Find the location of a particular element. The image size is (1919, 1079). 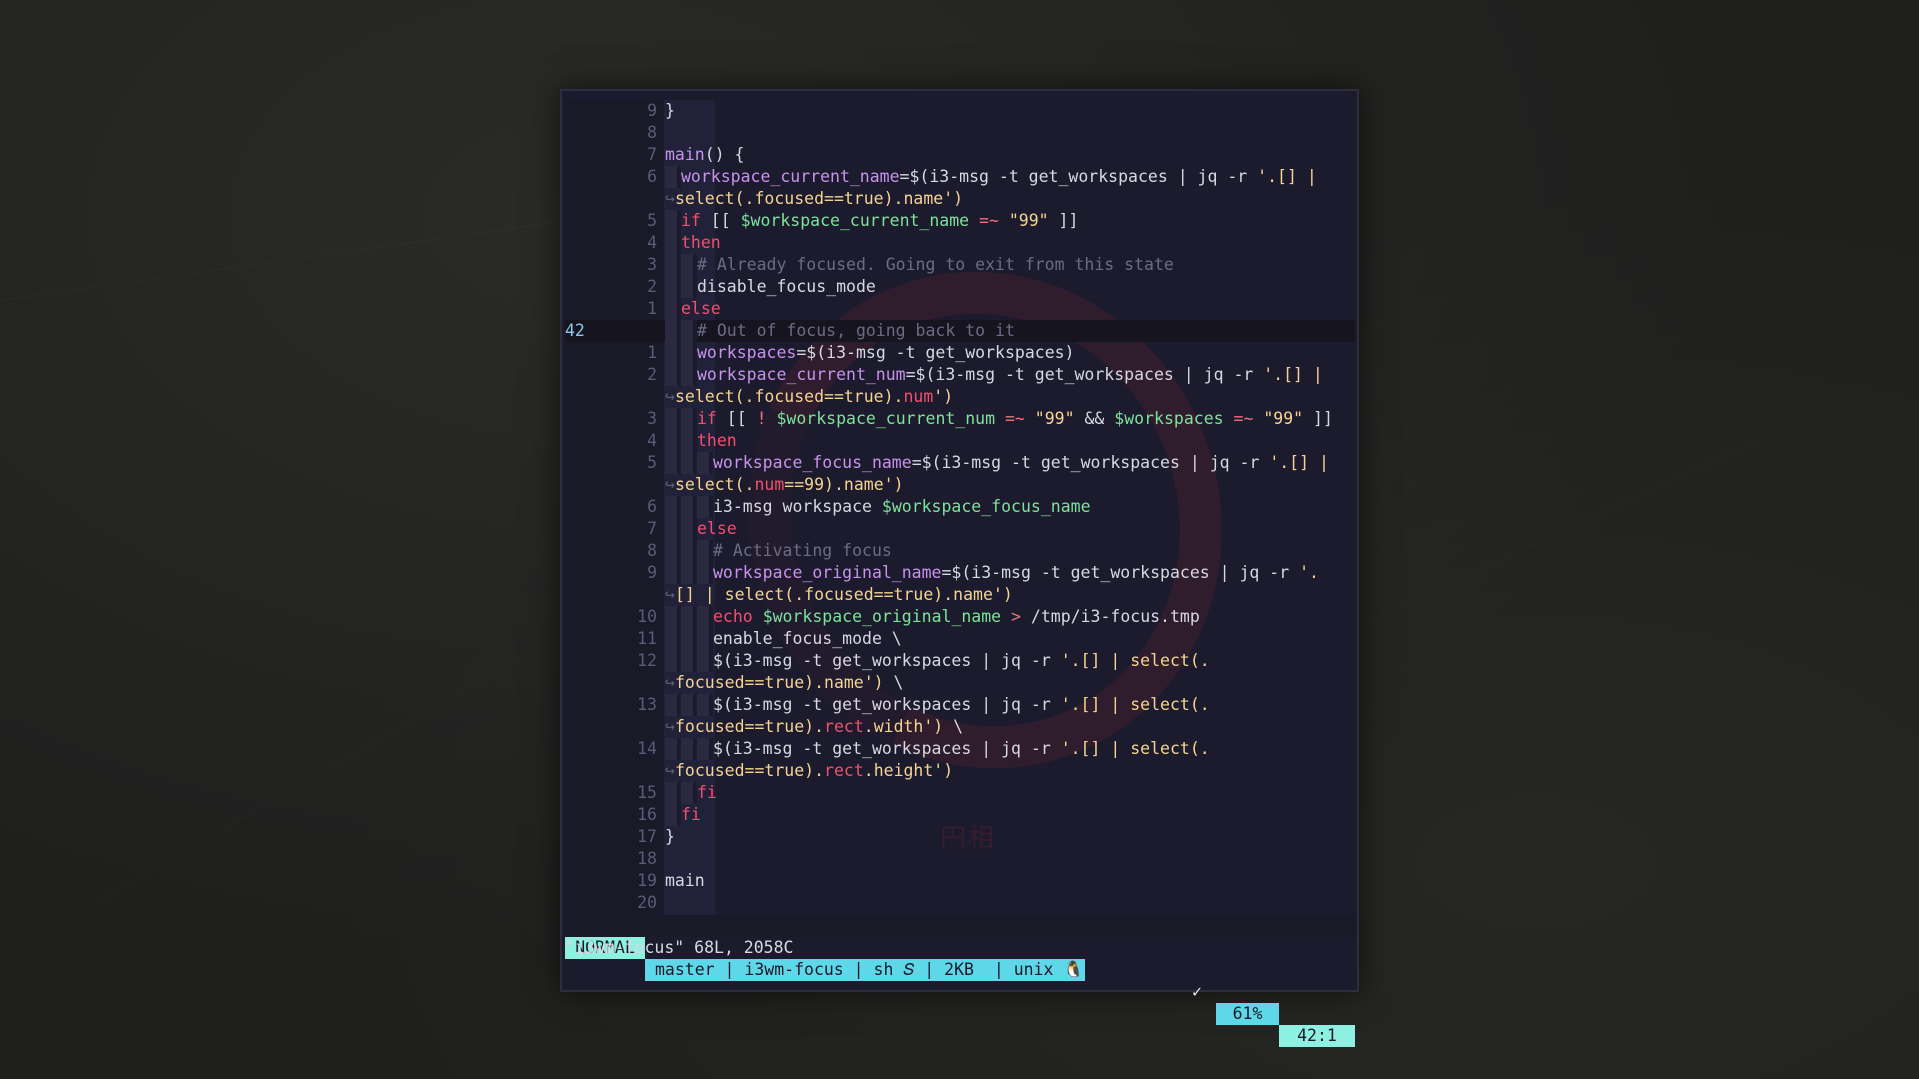

code-line: 42 # Out of focus, going back to it is located at coordinates (960, 331).